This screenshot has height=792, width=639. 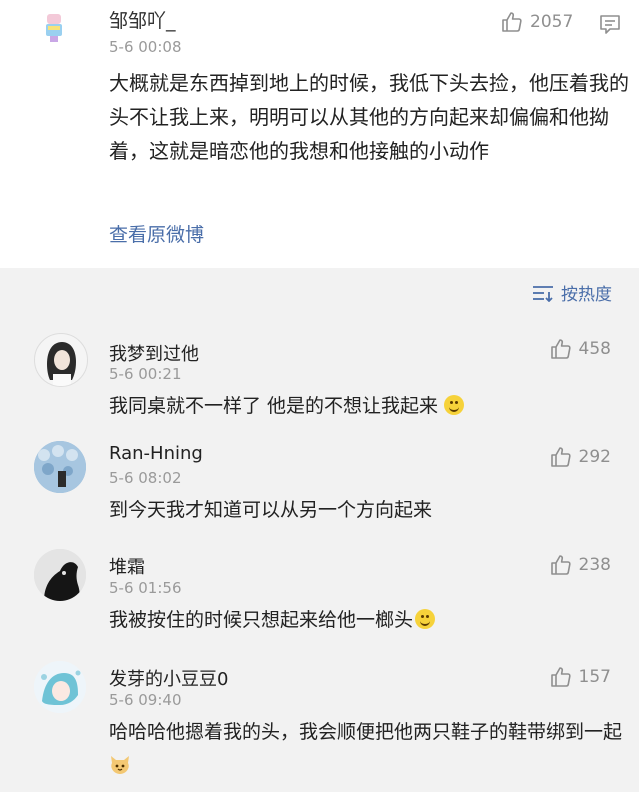 I want to click on comment-like-count: 458, so click(x=594, y=349).